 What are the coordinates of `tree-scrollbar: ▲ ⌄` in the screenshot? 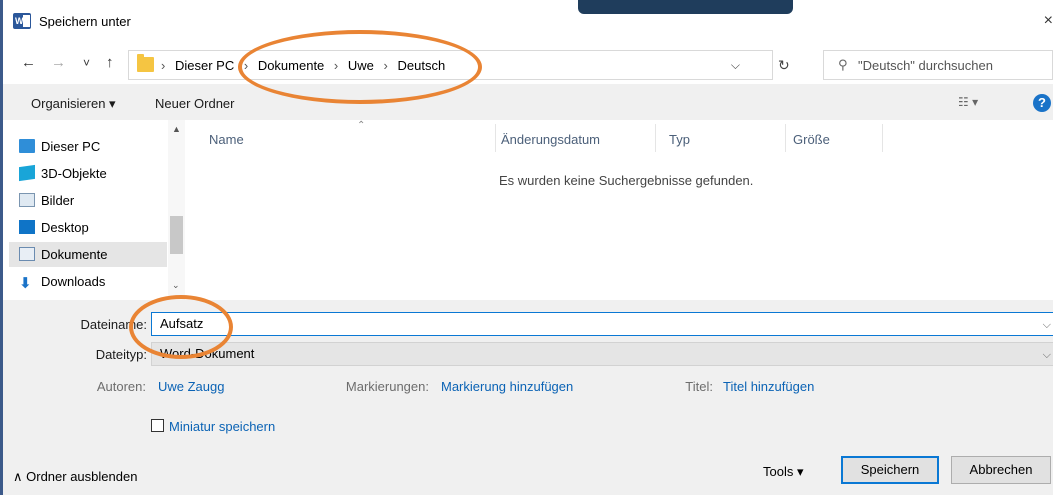 It's located at (176, 210).